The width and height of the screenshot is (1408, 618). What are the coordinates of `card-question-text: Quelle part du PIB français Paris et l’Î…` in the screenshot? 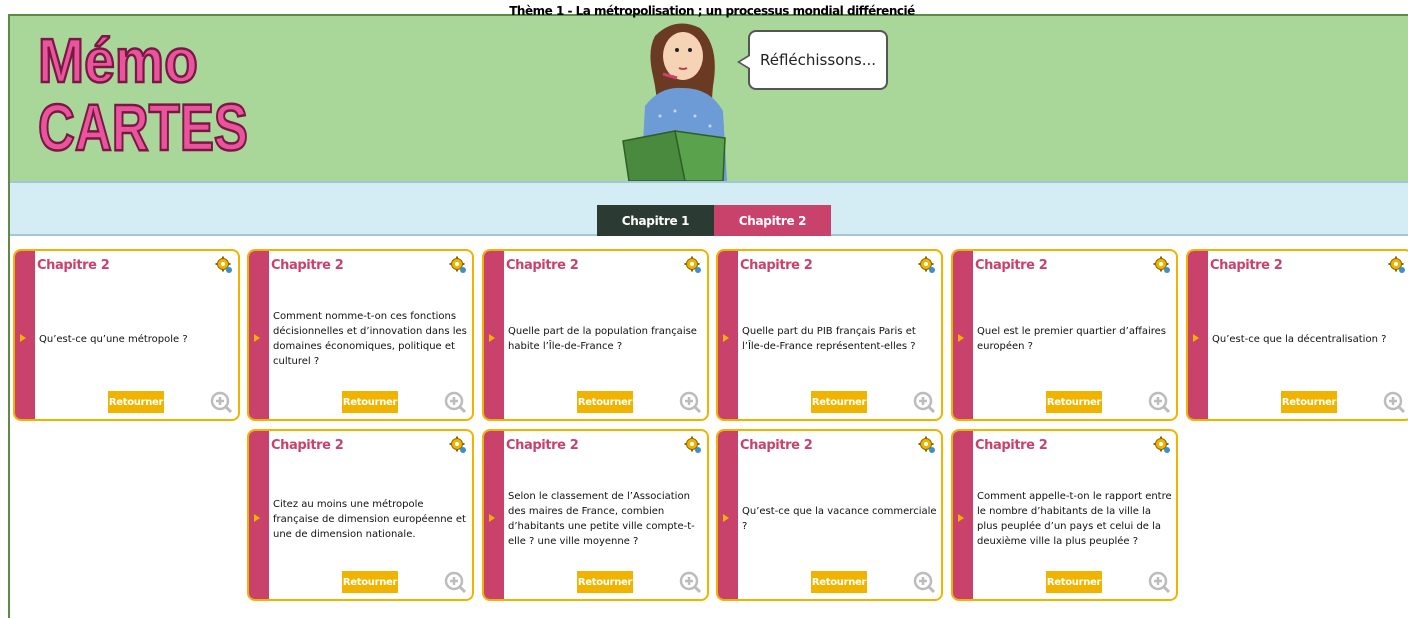 It's located at (829, 339).